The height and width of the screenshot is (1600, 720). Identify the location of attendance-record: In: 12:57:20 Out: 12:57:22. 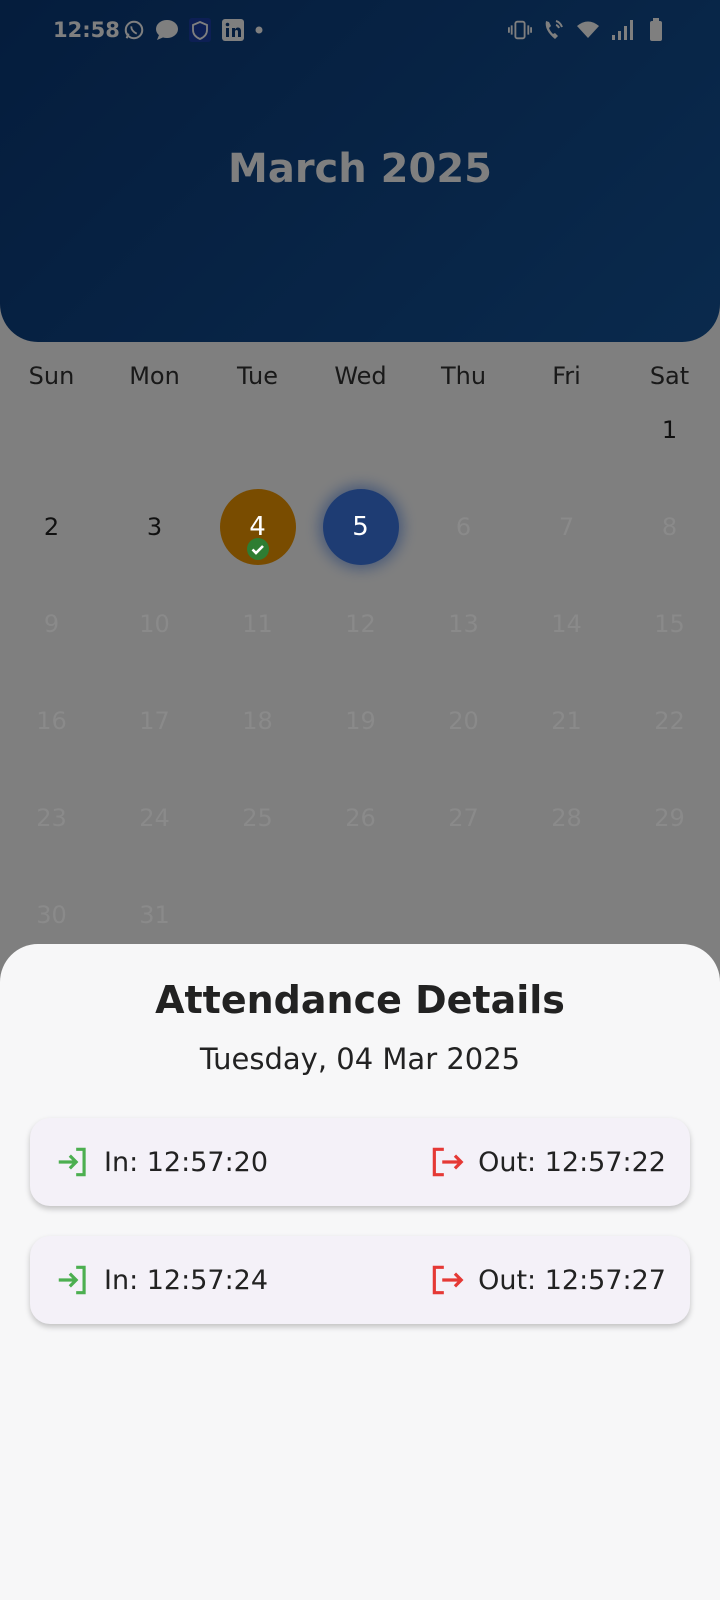
(360, 1162).